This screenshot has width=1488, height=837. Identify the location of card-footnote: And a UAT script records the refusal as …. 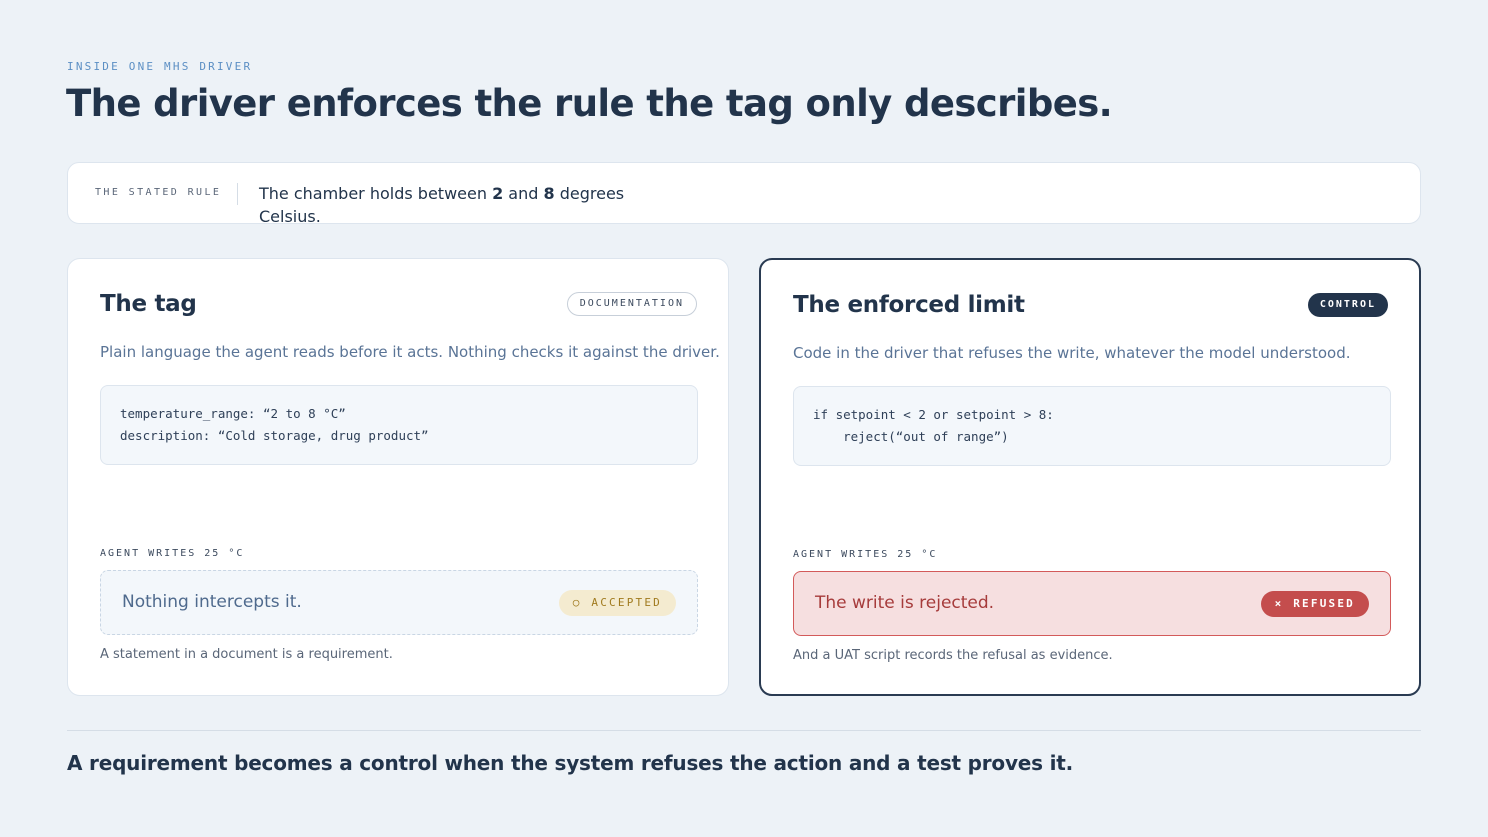
(953, 655).